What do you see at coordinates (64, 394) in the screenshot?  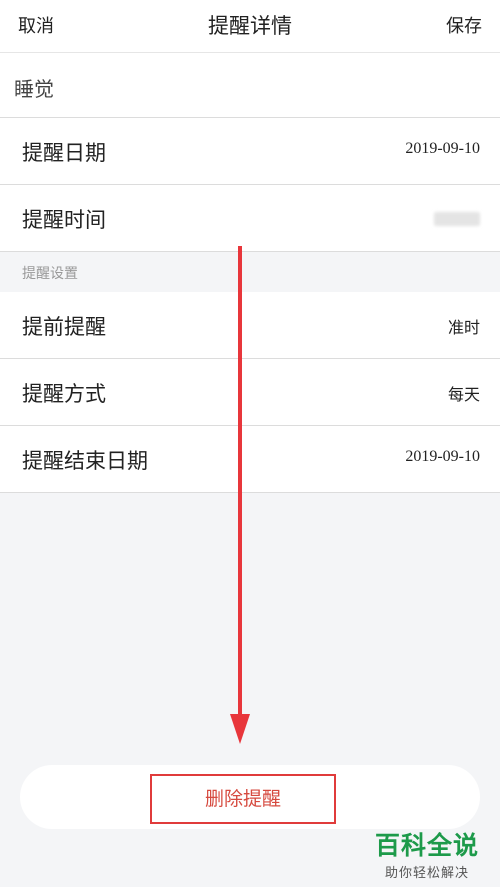 I see `reminder-method-label: 提醒方式` at bounding box center [64, 394].